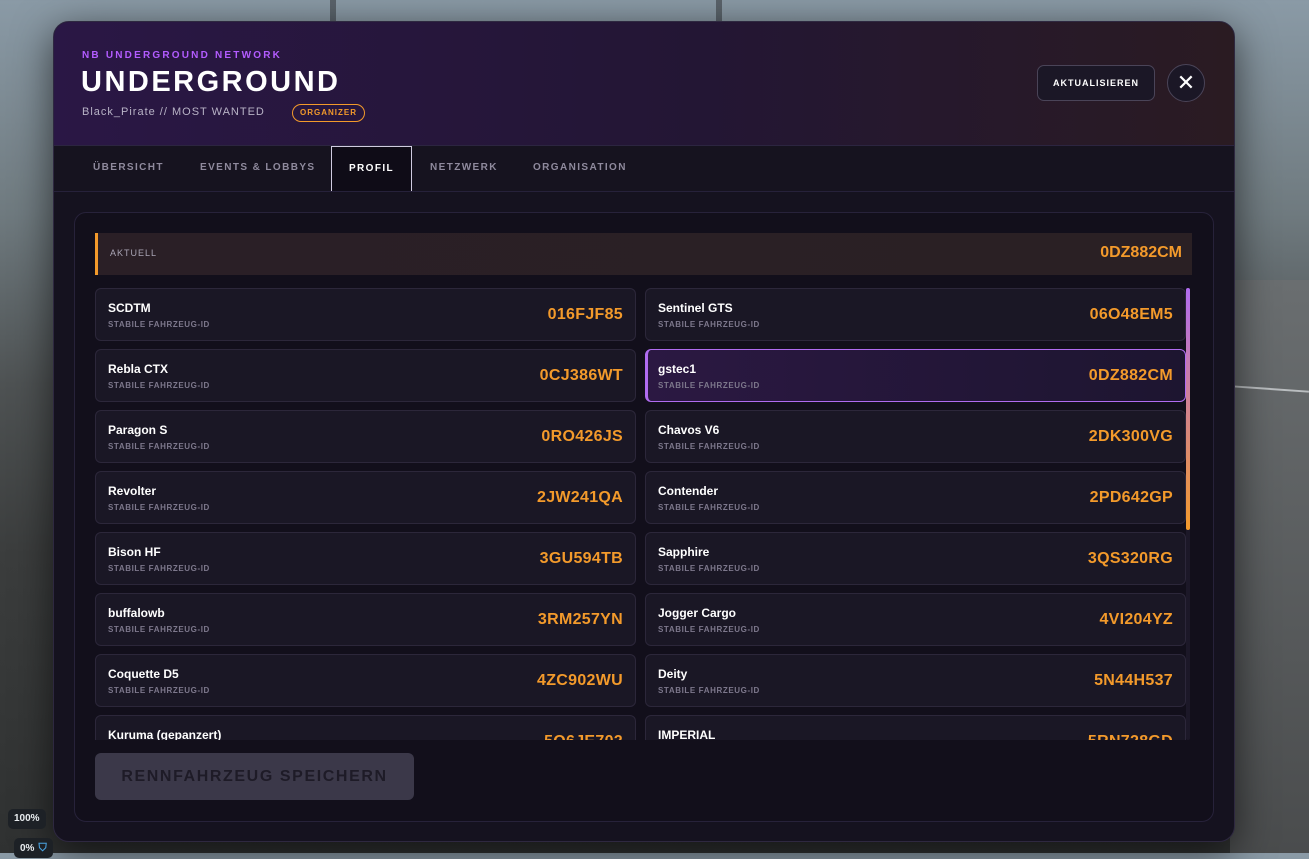  What do you see at coordinates (365, 558) in the screenshot?
I see `vehicle-card: Bison HF STABILE FAHRZEUG-ID 3GU594TB` at bounding box center [365, 558].